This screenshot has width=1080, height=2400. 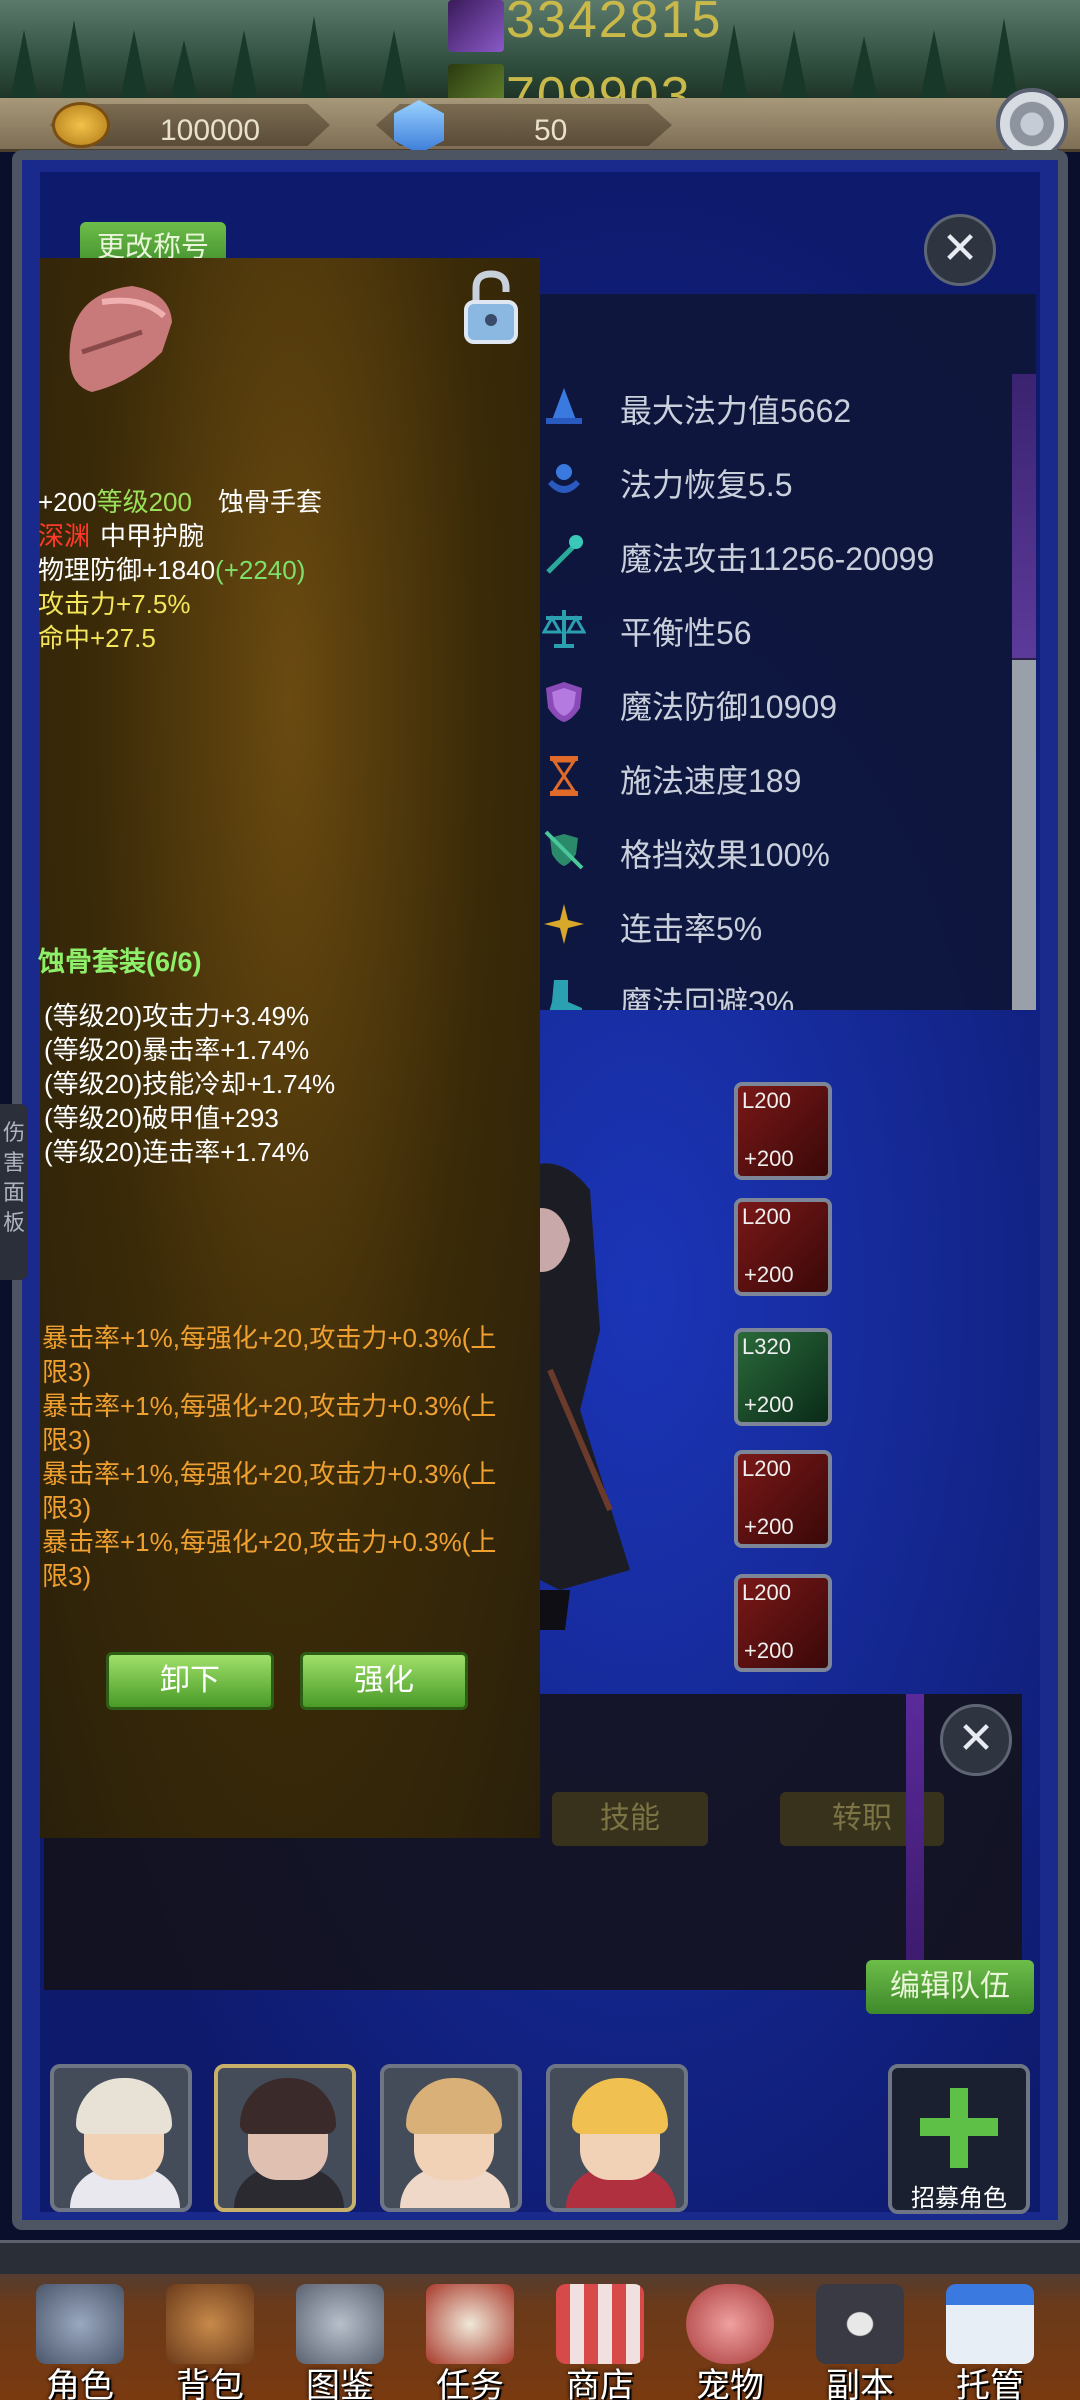 I want to click on stat-row: 魔法攻击11256-20099, so click(x=770, y=552).